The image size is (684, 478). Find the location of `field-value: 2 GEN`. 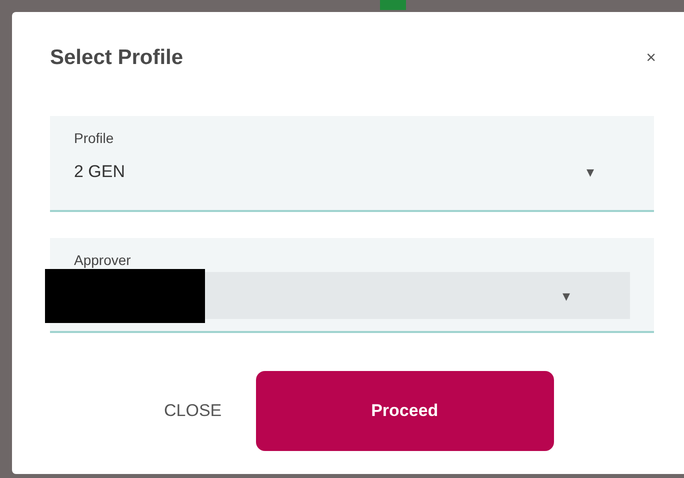

field-value: 2 GEN is located at coordinates (100, 172).